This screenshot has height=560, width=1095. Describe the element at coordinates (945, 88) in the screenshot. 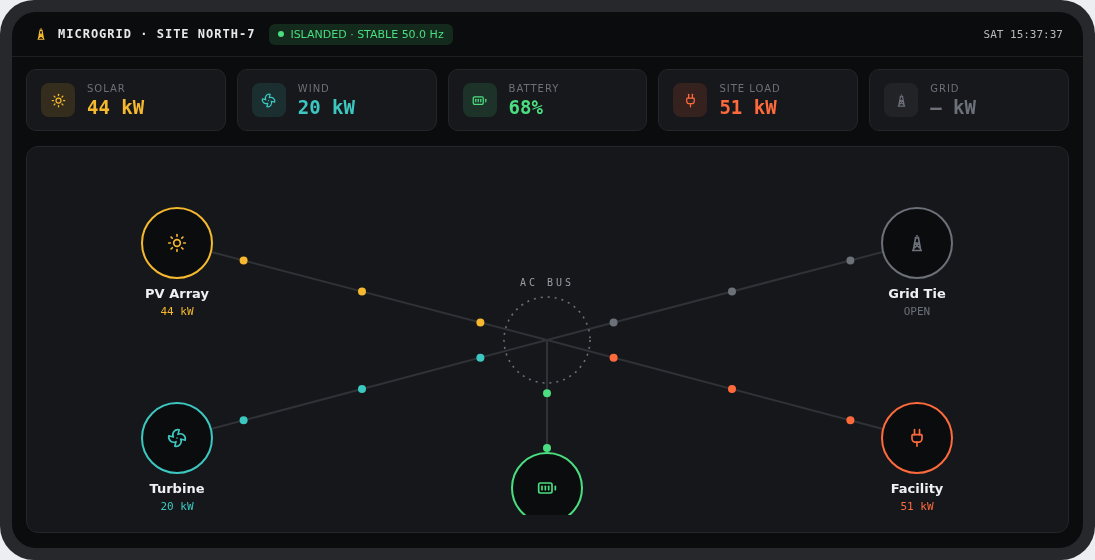

I see `metric-label: GRID` at that location.